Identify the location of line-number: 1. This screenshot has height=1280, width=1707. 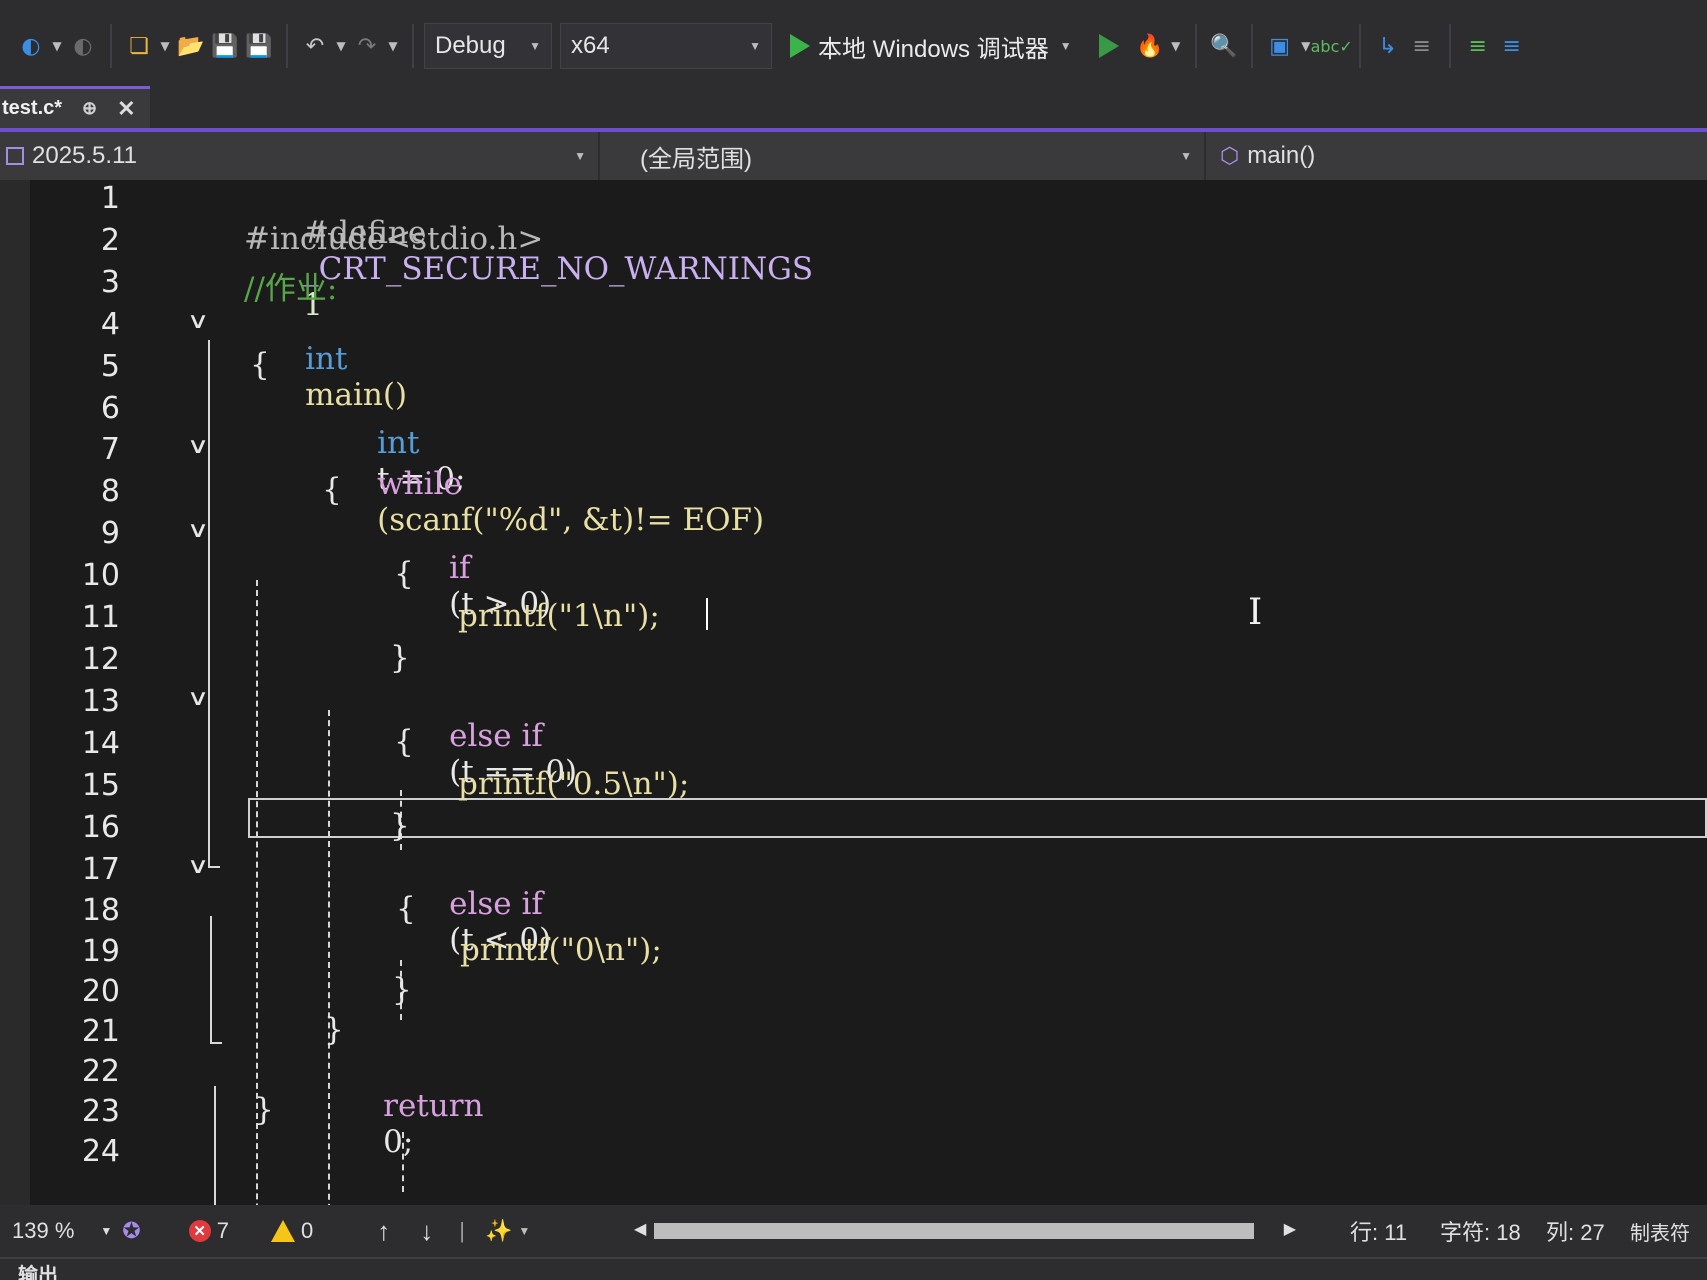
(110, 198).